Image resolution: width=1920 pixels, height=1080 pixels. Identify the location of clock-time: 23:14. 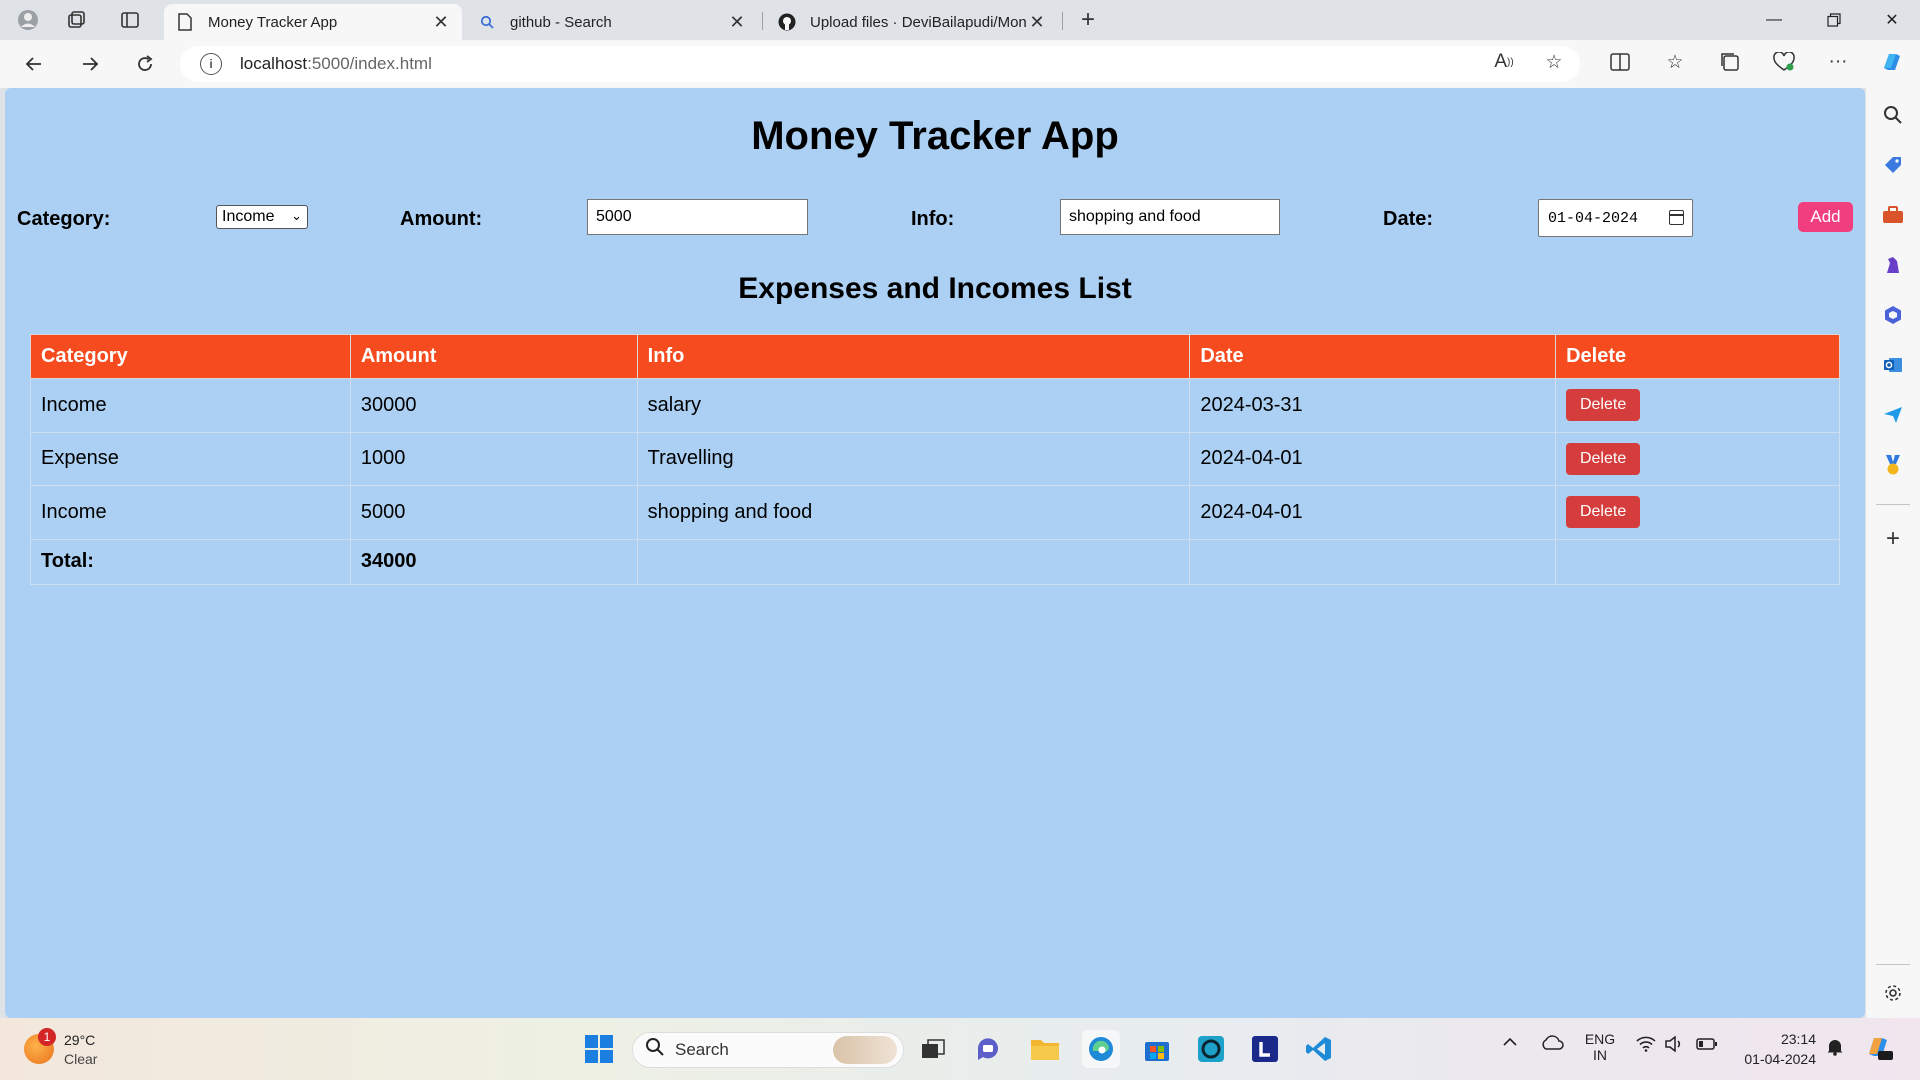
(1778, 1039).